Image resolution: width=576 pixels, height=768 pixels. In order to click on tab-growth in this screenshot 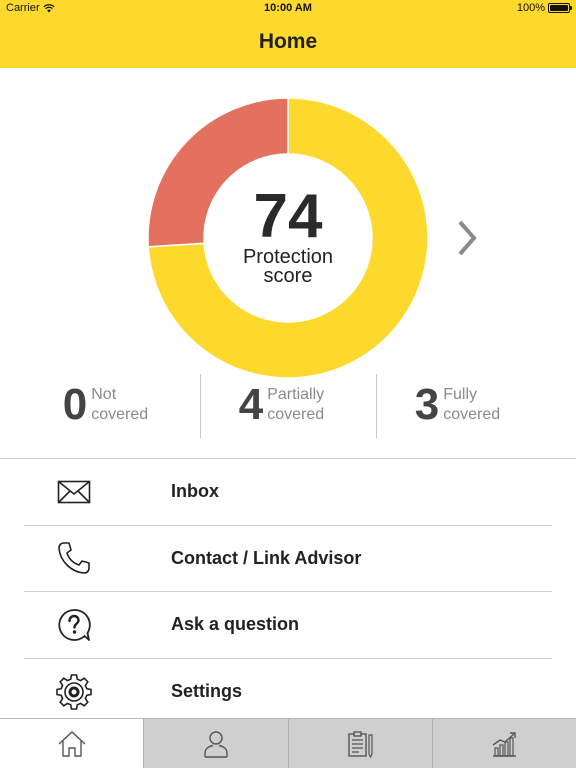, I will do `click(503, 743)`.